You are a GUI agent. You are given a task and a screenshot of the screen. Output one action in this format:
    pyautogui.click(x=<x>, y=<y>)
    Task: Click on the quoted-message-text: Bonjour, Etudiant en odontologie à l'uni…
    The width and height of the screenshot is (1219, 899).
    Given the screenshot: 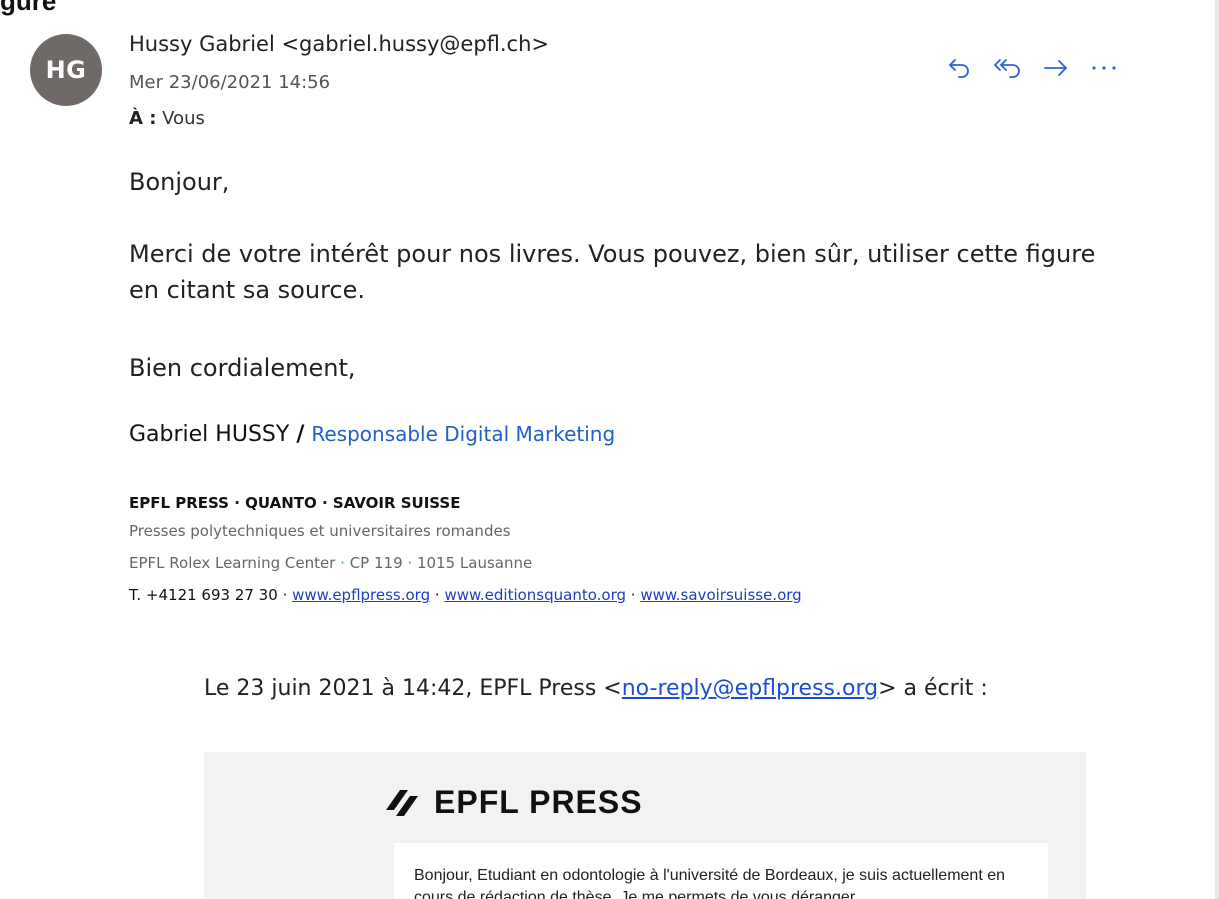 What is the action you would take?
    pyautogui.click(x=709, y=883)
    